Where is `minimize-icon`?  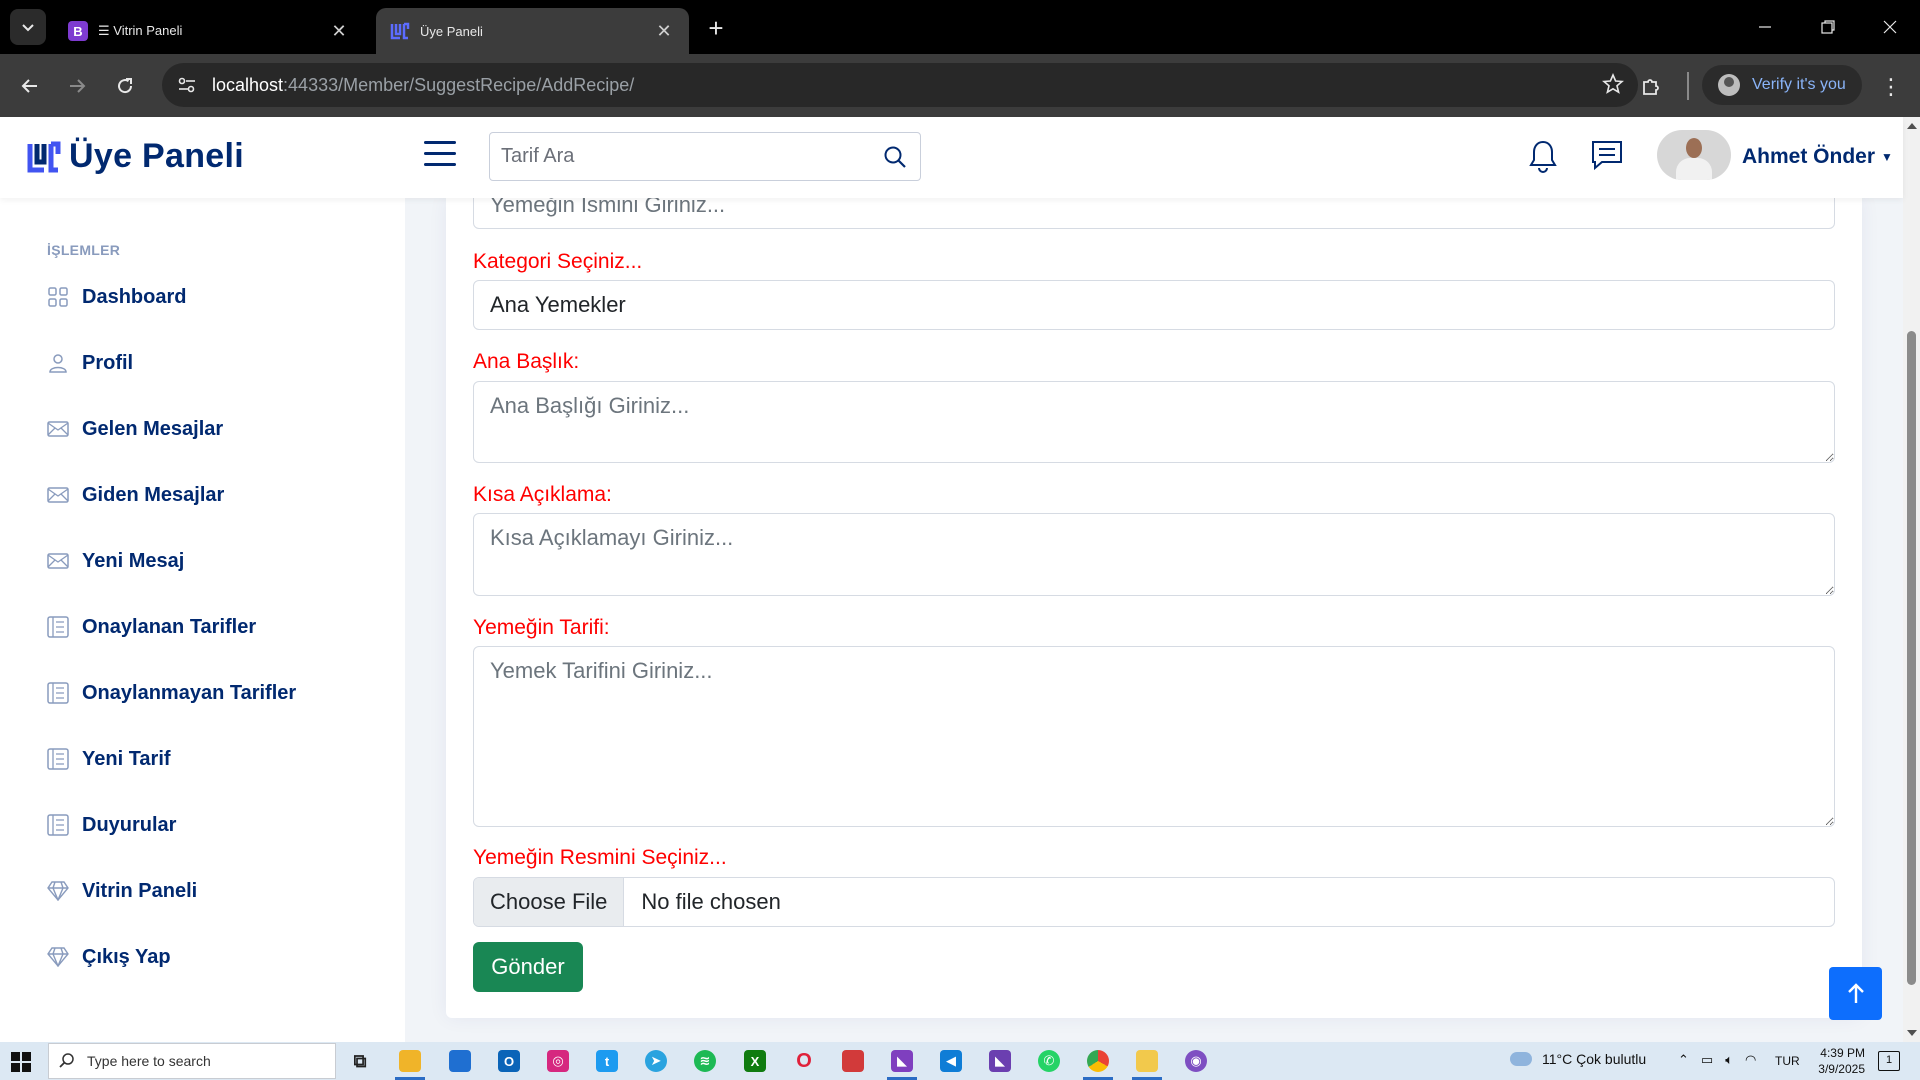 minimize-icon is located at coordinates (1765, 27).